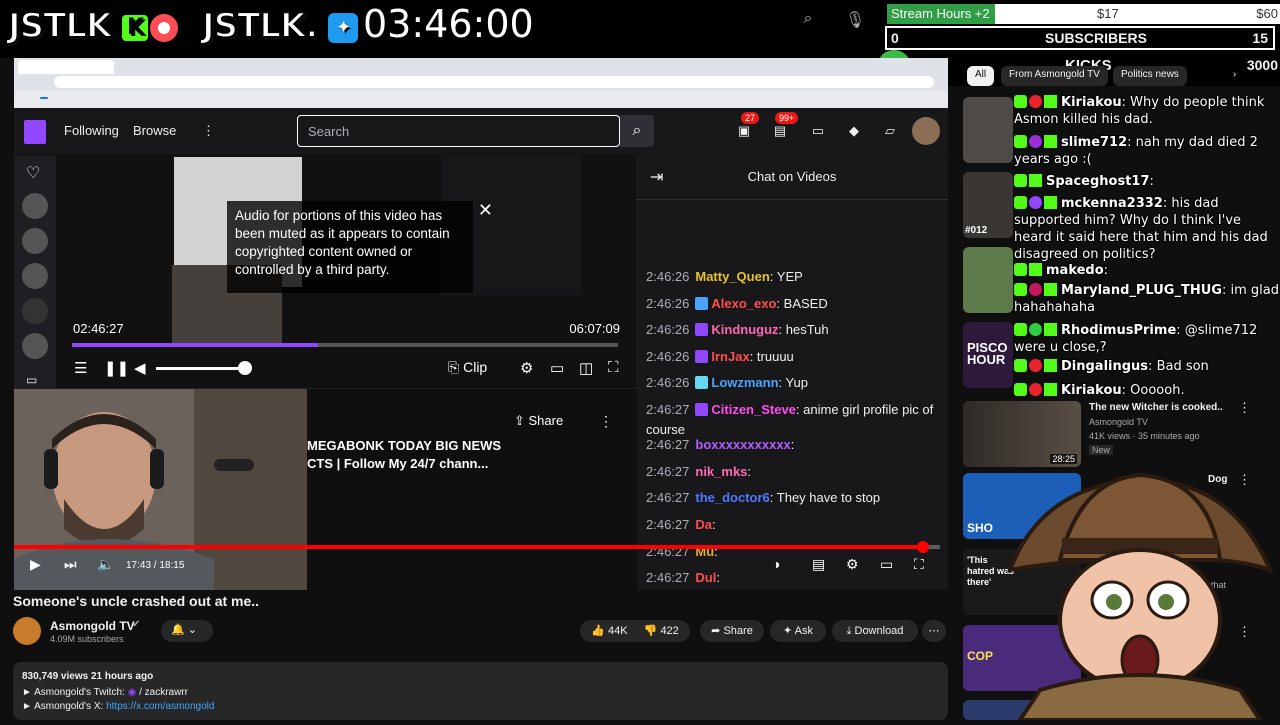 The image size is (1280, 725). What do you see at coordinates (606, 421) in the screenshot?
I see `overlay-more-icon: ⋮` at bounding box center [606, 421].